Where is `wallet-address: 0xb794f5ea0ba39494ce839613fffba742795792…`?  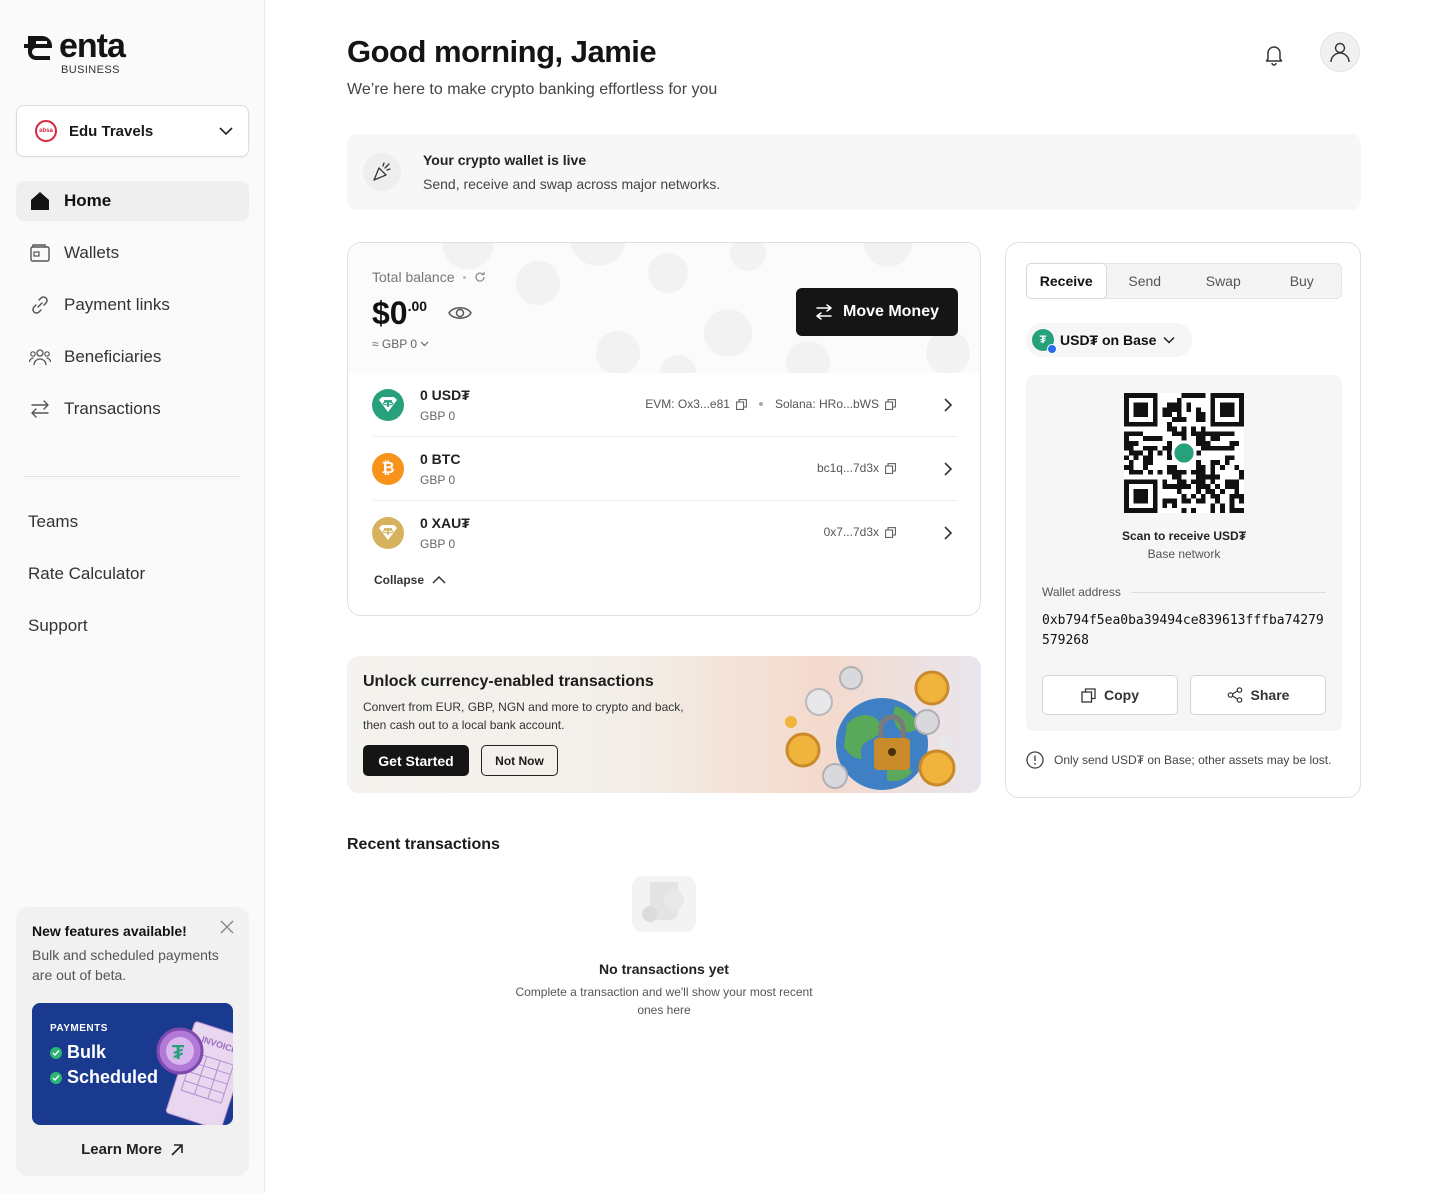 wallet-address: 0xb794f5ea0ba39494ce839613fffba742795792… is located at coordinates (1184, 631).